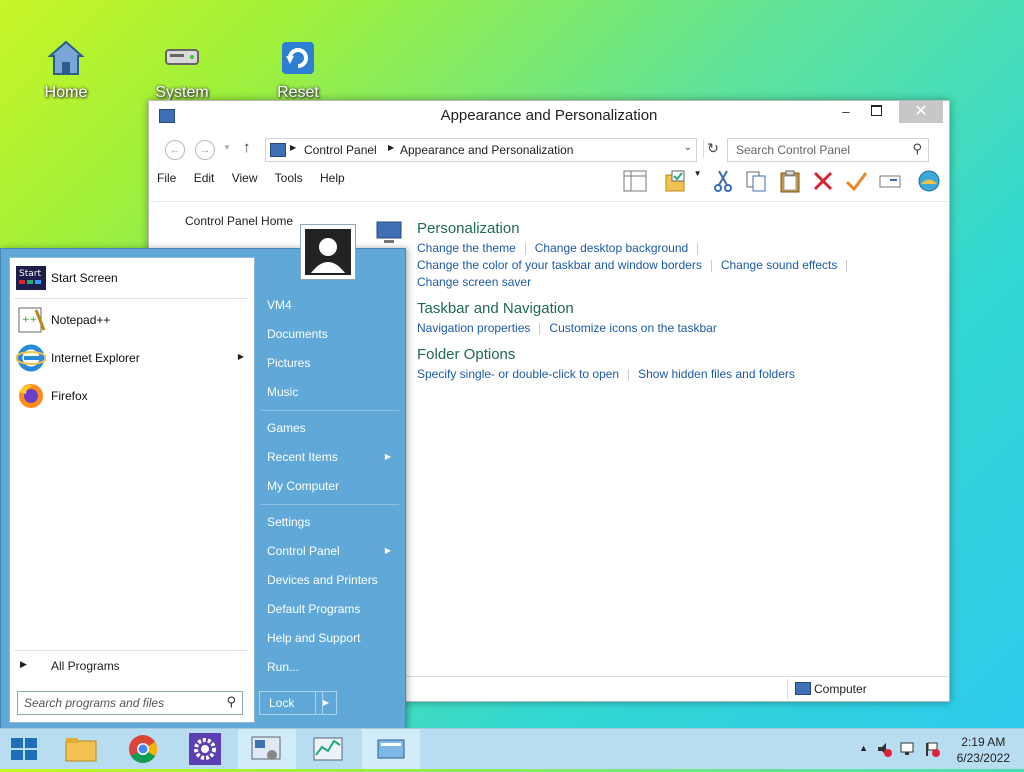 The height and width of the screenshot is (772, 1024). Describe the element at coordinates (473, 328) in the screenshot. I see `link-navigation-properties: Navigation properties` at that location.